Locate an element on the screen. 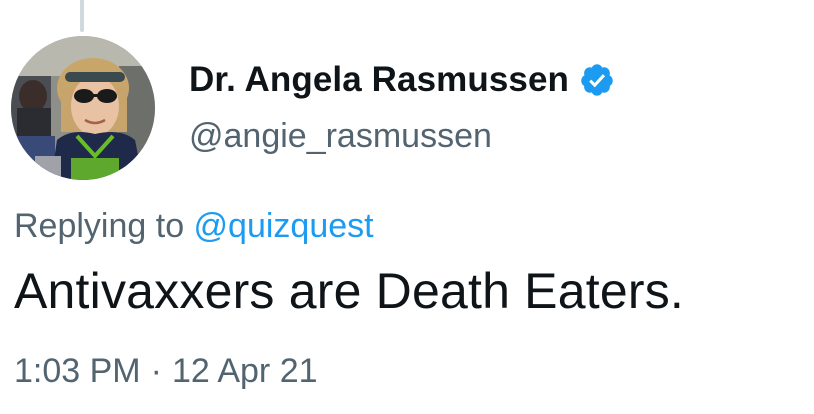  replying-to-line: Replying to @quizquest is located at coordinates (194, 226).